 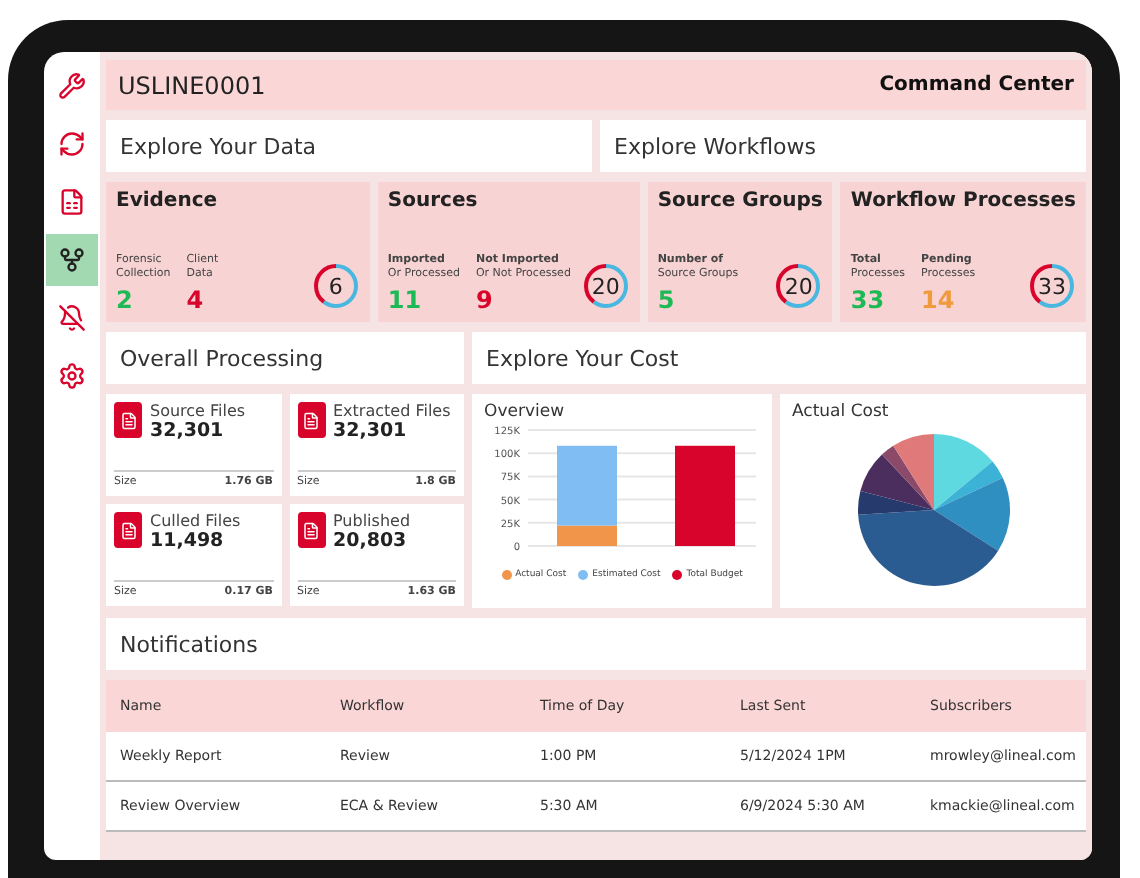 I want to click on branch-icon, so click(x=72, y=260).